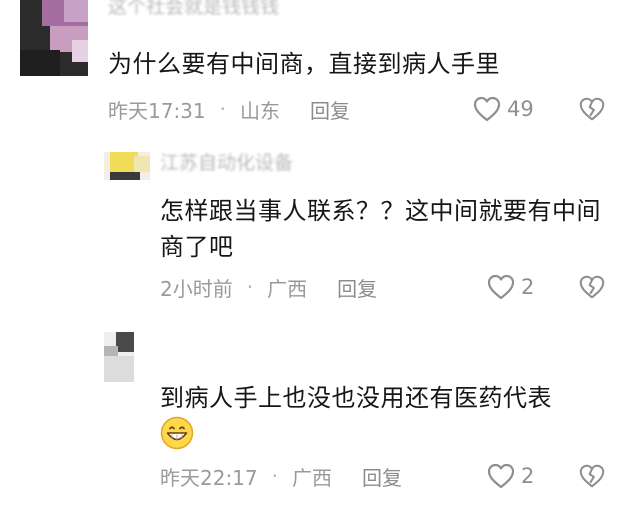  Describe the element at coordinates (233, 9) in the screenshot. I see `comment-username: 这个社会就是钱钱钱` at that location.